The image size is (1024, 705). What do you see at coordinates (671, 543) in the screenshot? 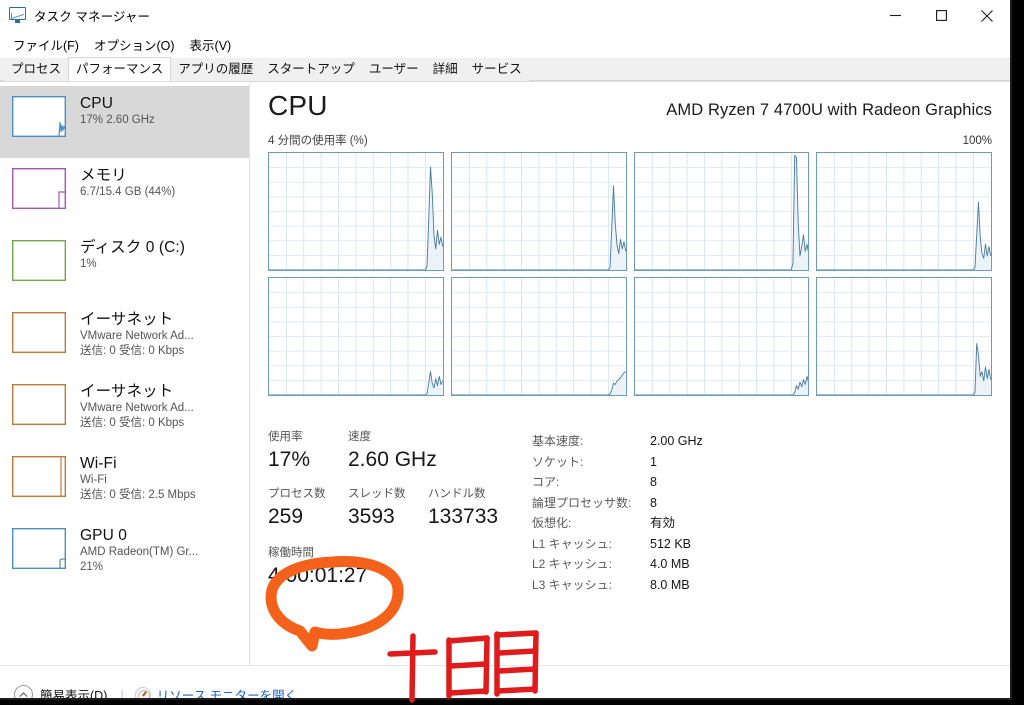
I see `spec-value: 512 KB` at bounding box center [671, 543].